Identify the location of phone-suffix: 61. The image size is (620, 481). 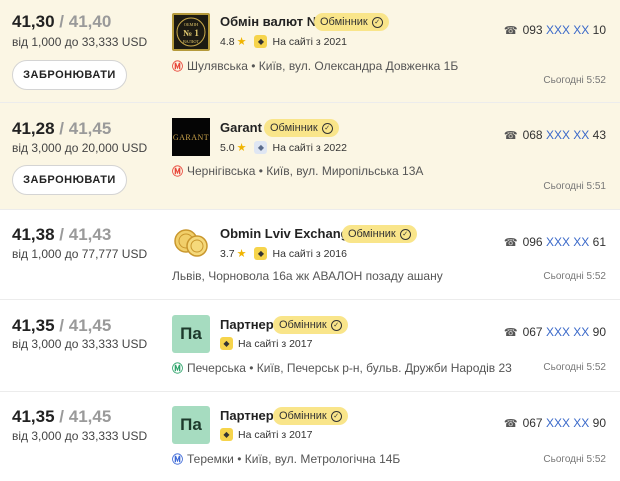
(599, 242).